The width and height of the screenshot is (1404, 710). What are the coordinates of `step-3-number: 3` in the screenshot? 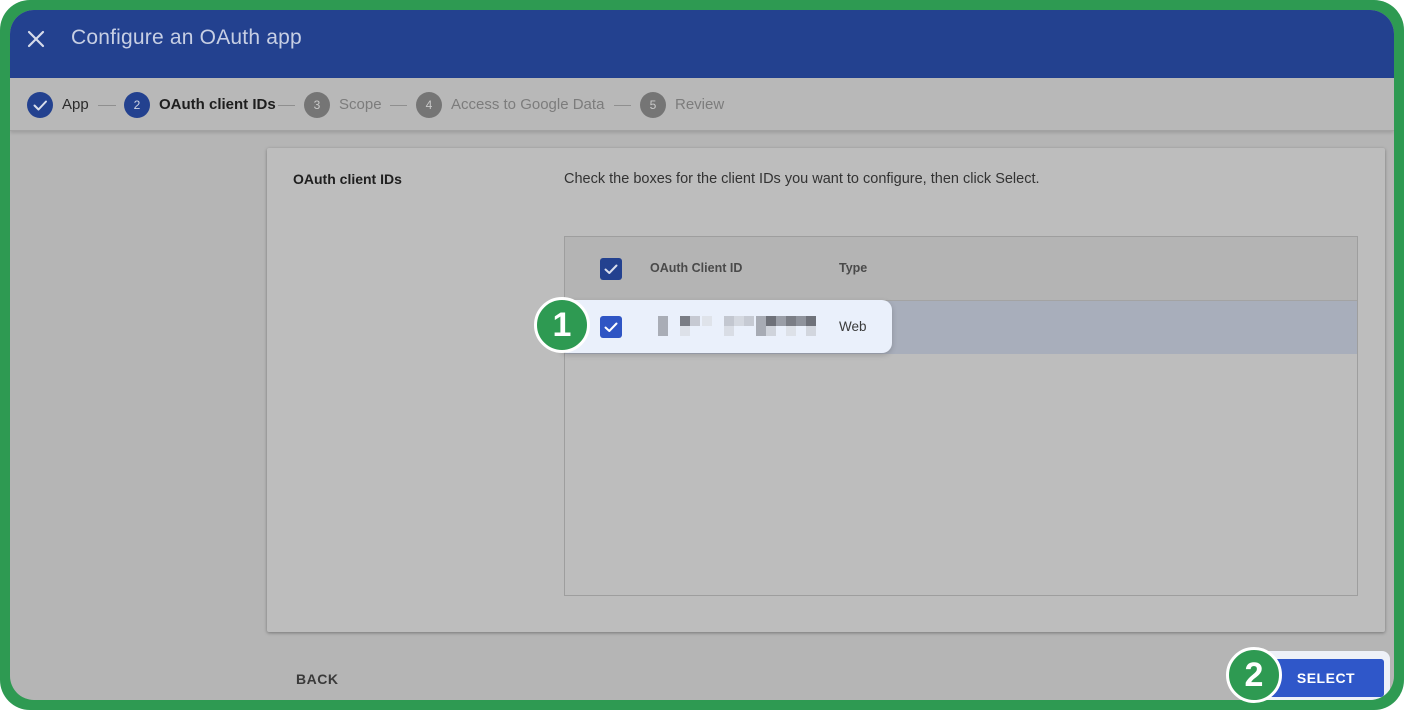 It's located at (317, 105).